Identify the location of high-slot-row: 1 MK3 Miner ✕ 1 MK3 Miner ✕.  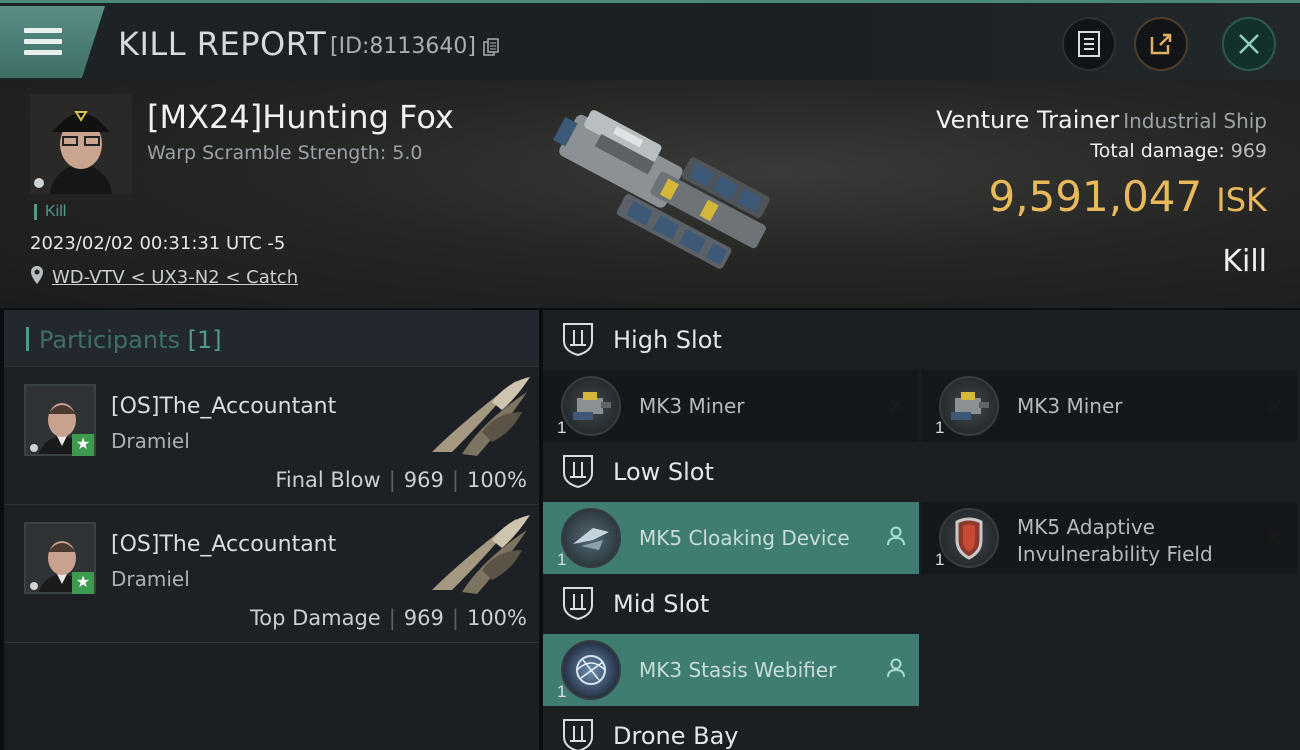
(921, 406).